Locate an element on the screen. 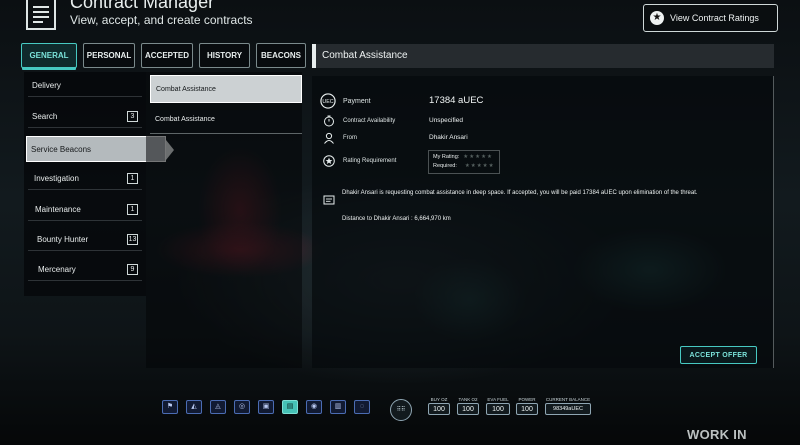 The image size is (800, 445). category-search: Search 3 is located at coordinates (85, 117).